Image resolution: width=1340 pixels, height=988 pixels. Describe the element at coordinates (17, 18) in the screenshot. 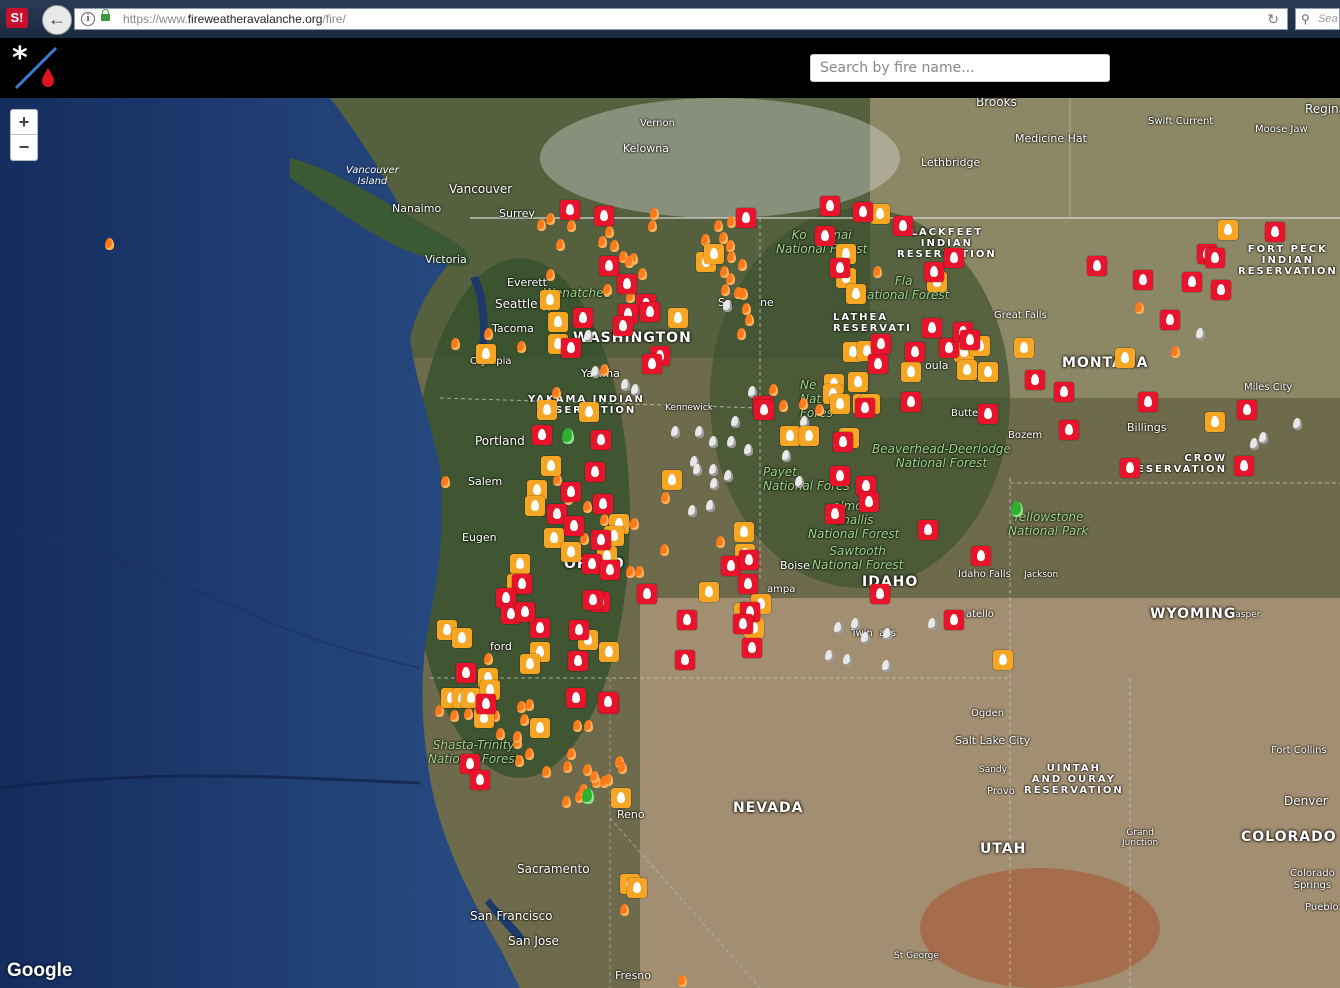

I see `browser-logo-icon: S!` at that location.